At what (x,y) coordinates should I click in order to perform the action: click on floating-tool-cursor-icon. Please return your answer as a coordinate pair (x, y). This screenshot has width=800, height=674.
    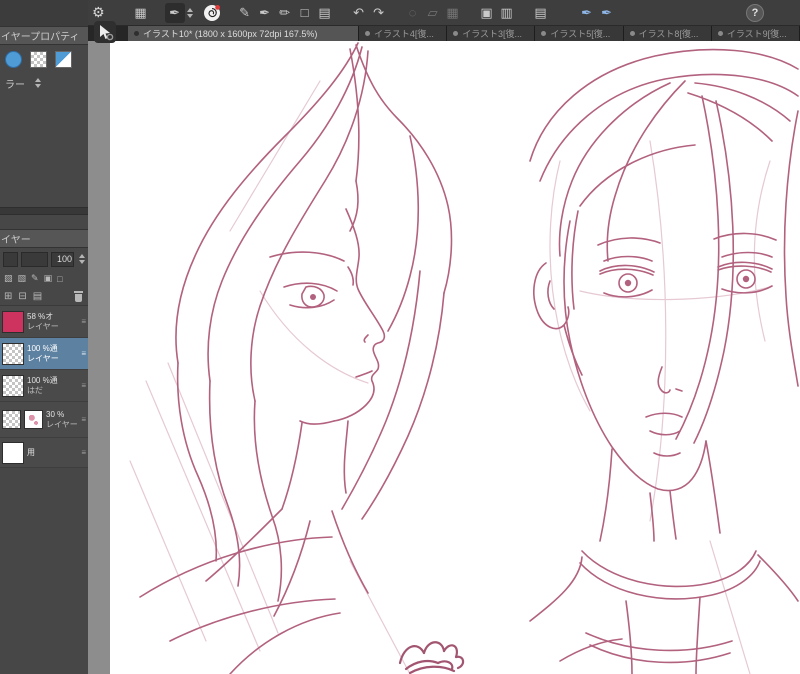
    Looking at the image, I should click on (105, 32).